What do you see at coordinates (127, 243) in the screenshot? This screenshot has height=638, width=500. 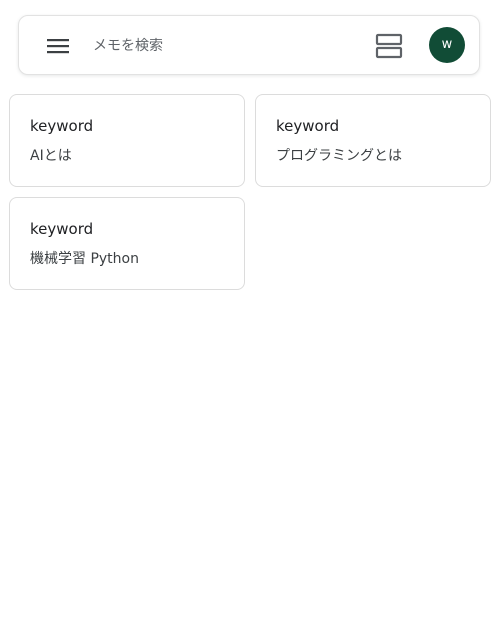 I see `note-card: keyword 機械学習 Python` at bounding box center [127, 243].